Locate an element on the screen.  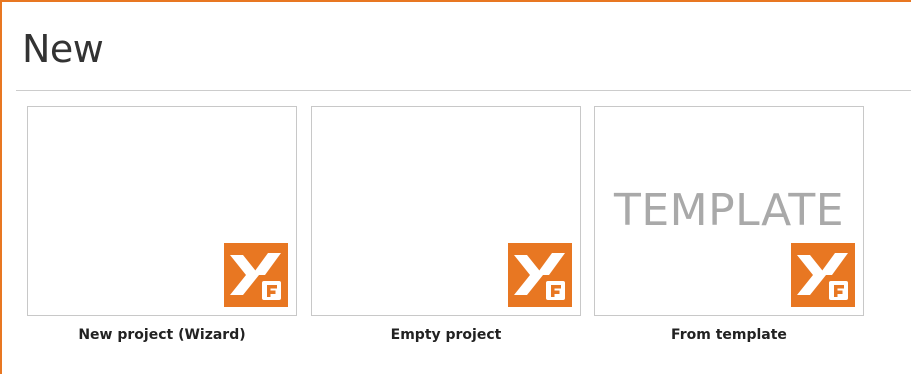
template-preview-text: TEMPLATE is located at coordinates (729, 210).